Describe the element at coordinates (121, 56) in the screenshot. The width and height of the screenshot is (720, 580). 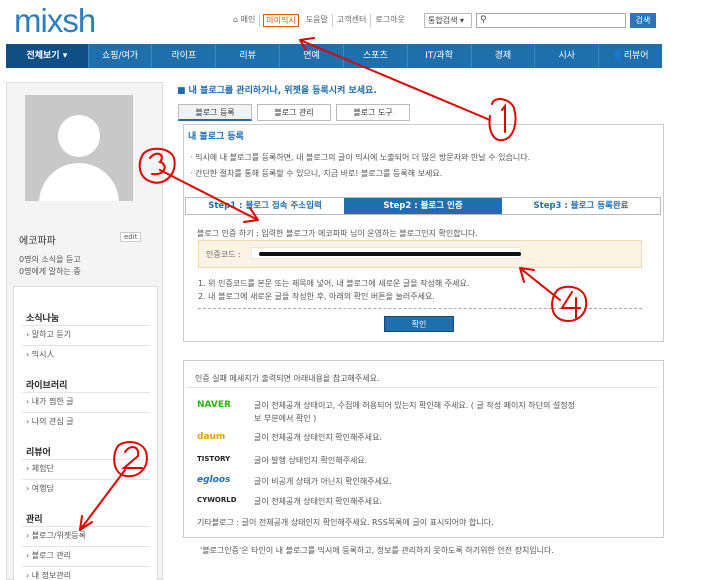
I see `nav-shopping: 쇼핑/여가` at that location.